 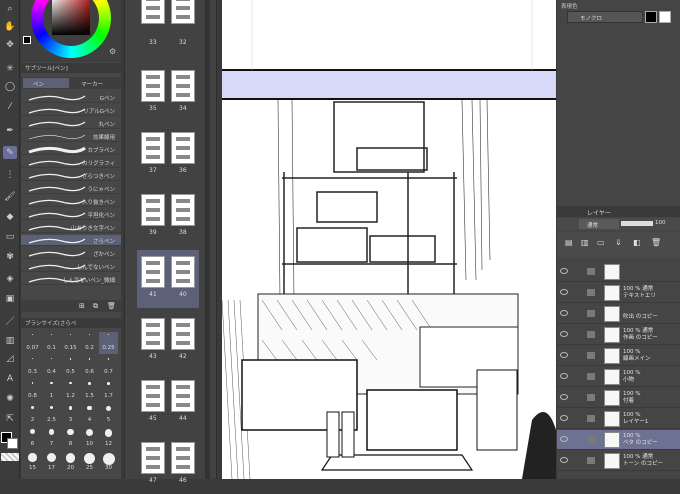 What do you see at coordinates (618, 335) in the screenshot?
I see `layer-row: 100 % 通常 作画 のコピー` at bounding box center [618, 335].